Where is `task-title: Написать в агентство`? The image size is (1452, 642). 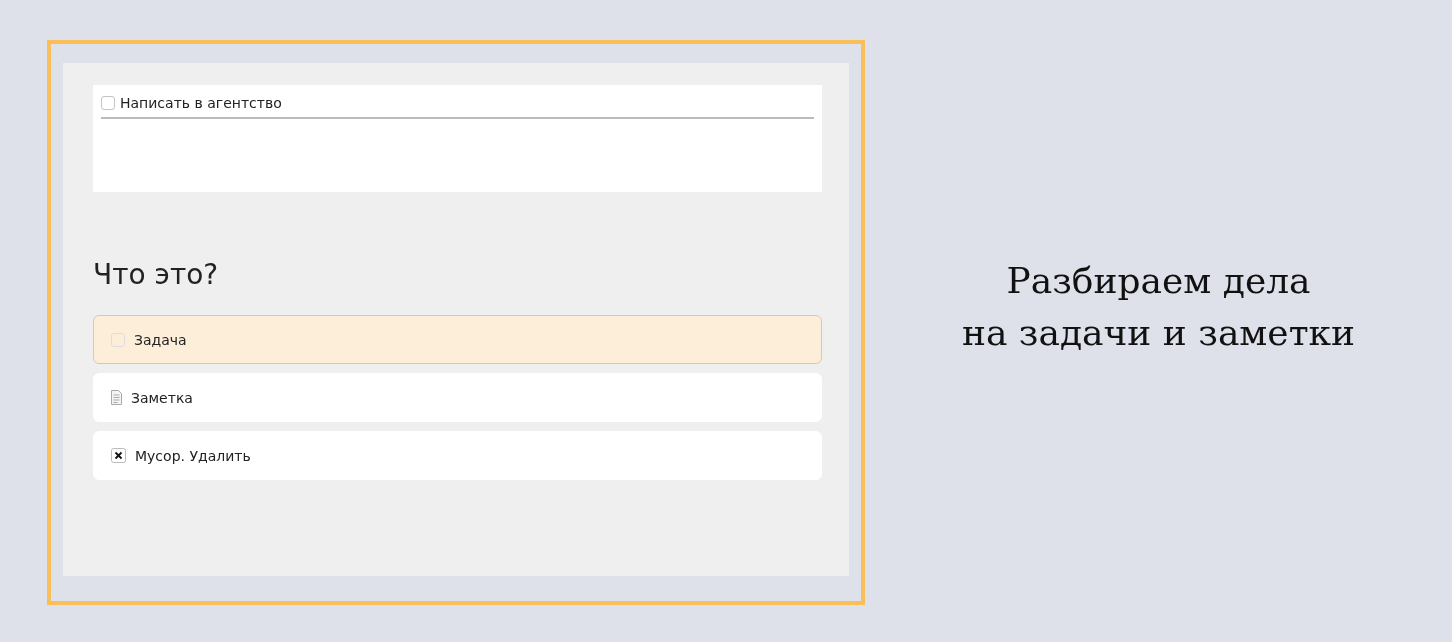
task-title: Написать в агентство is located at coordinates (201, 103).